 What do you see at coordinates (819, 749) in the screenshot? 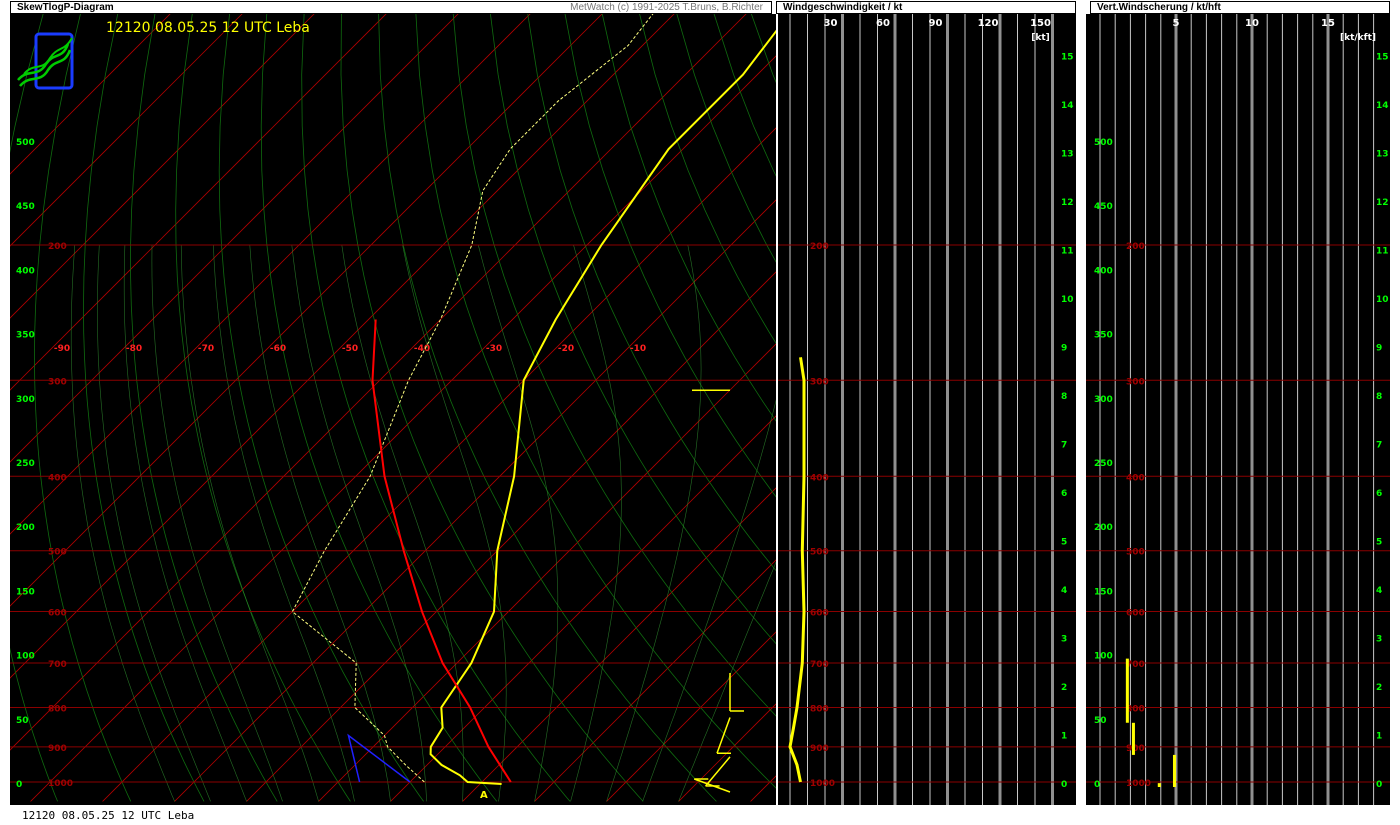
I see `wind-isobar-label: 900` at bounding box center [819, 749].